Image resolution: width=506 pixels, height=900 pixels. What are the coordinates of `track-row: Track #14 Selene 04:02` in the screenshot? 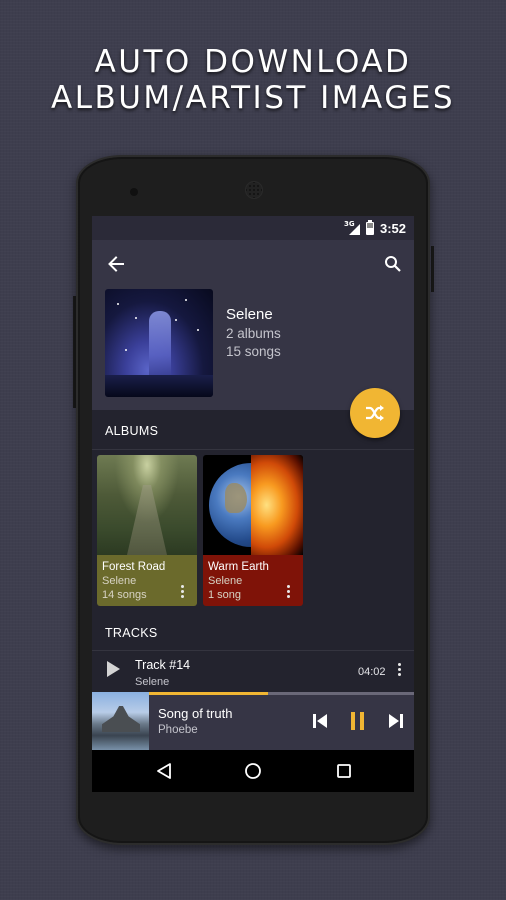 It's located at (253, 671).